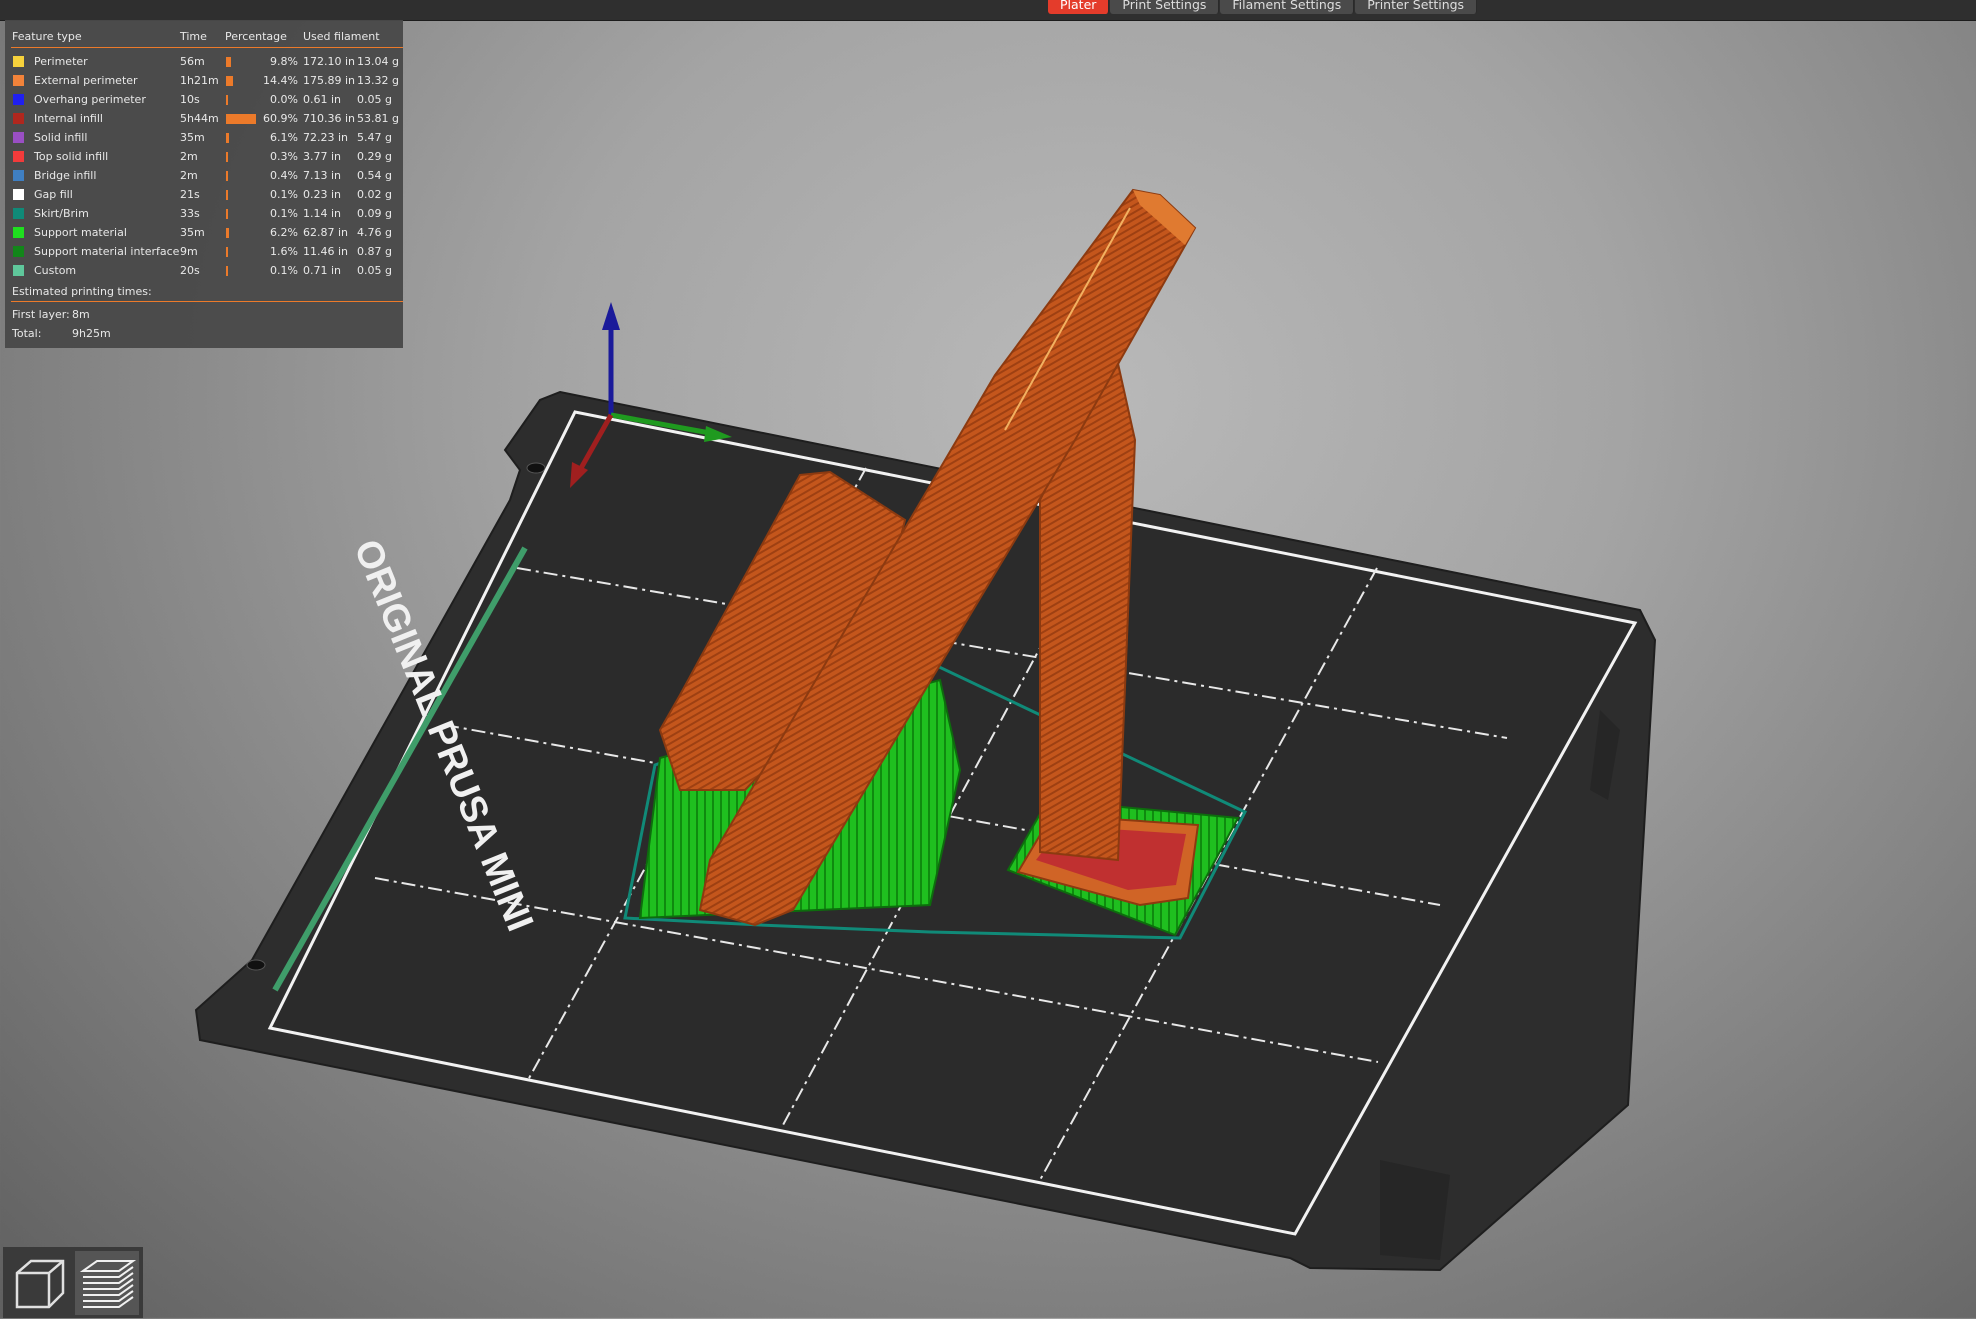 This screenshot has width=1976, height=1319. I want to click on feature-weight: 0.54 g, so click(374, 175).